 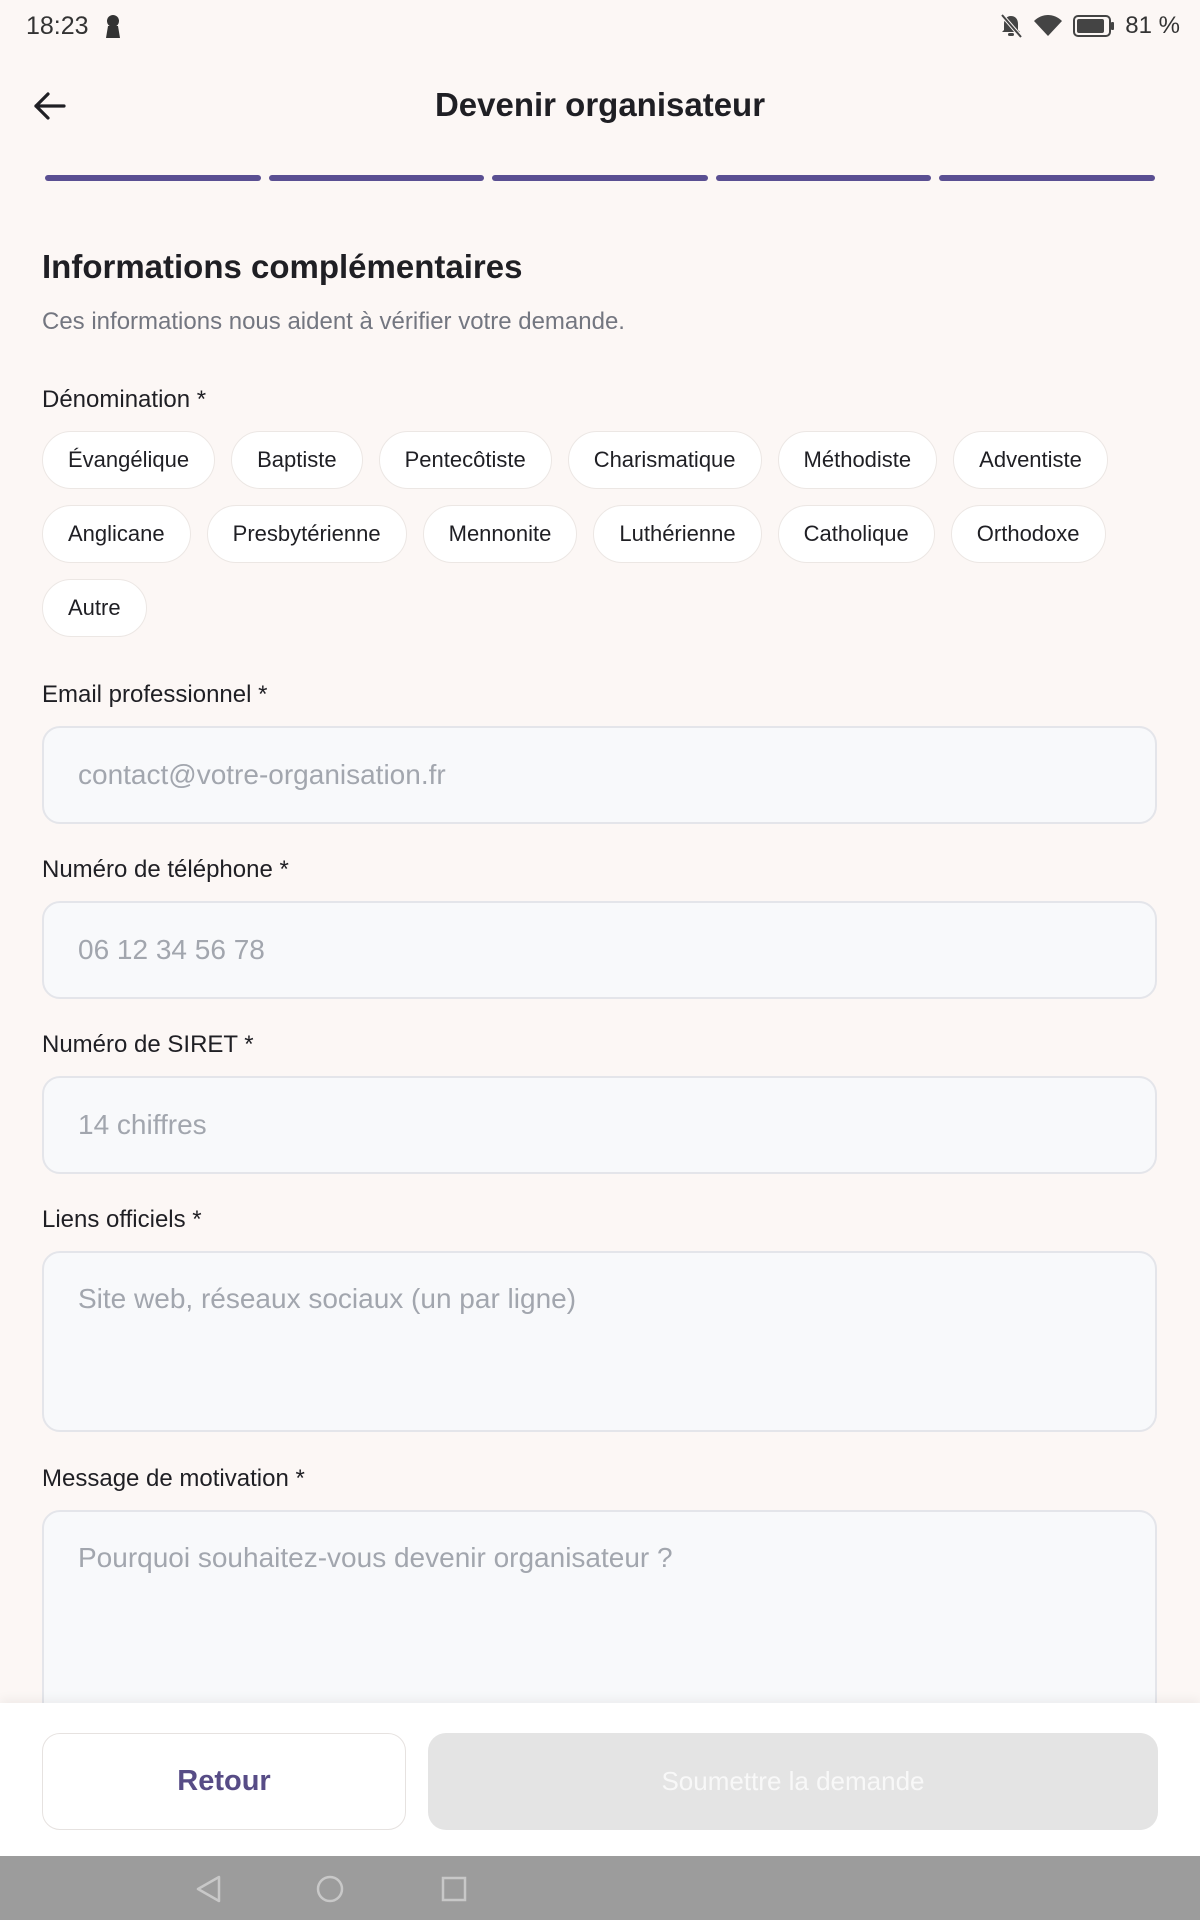 What do you see at coordinates (116, 534) in the screenshot?
I see `chip-anglicane: Anglicane` at bounding box center [116, 534].